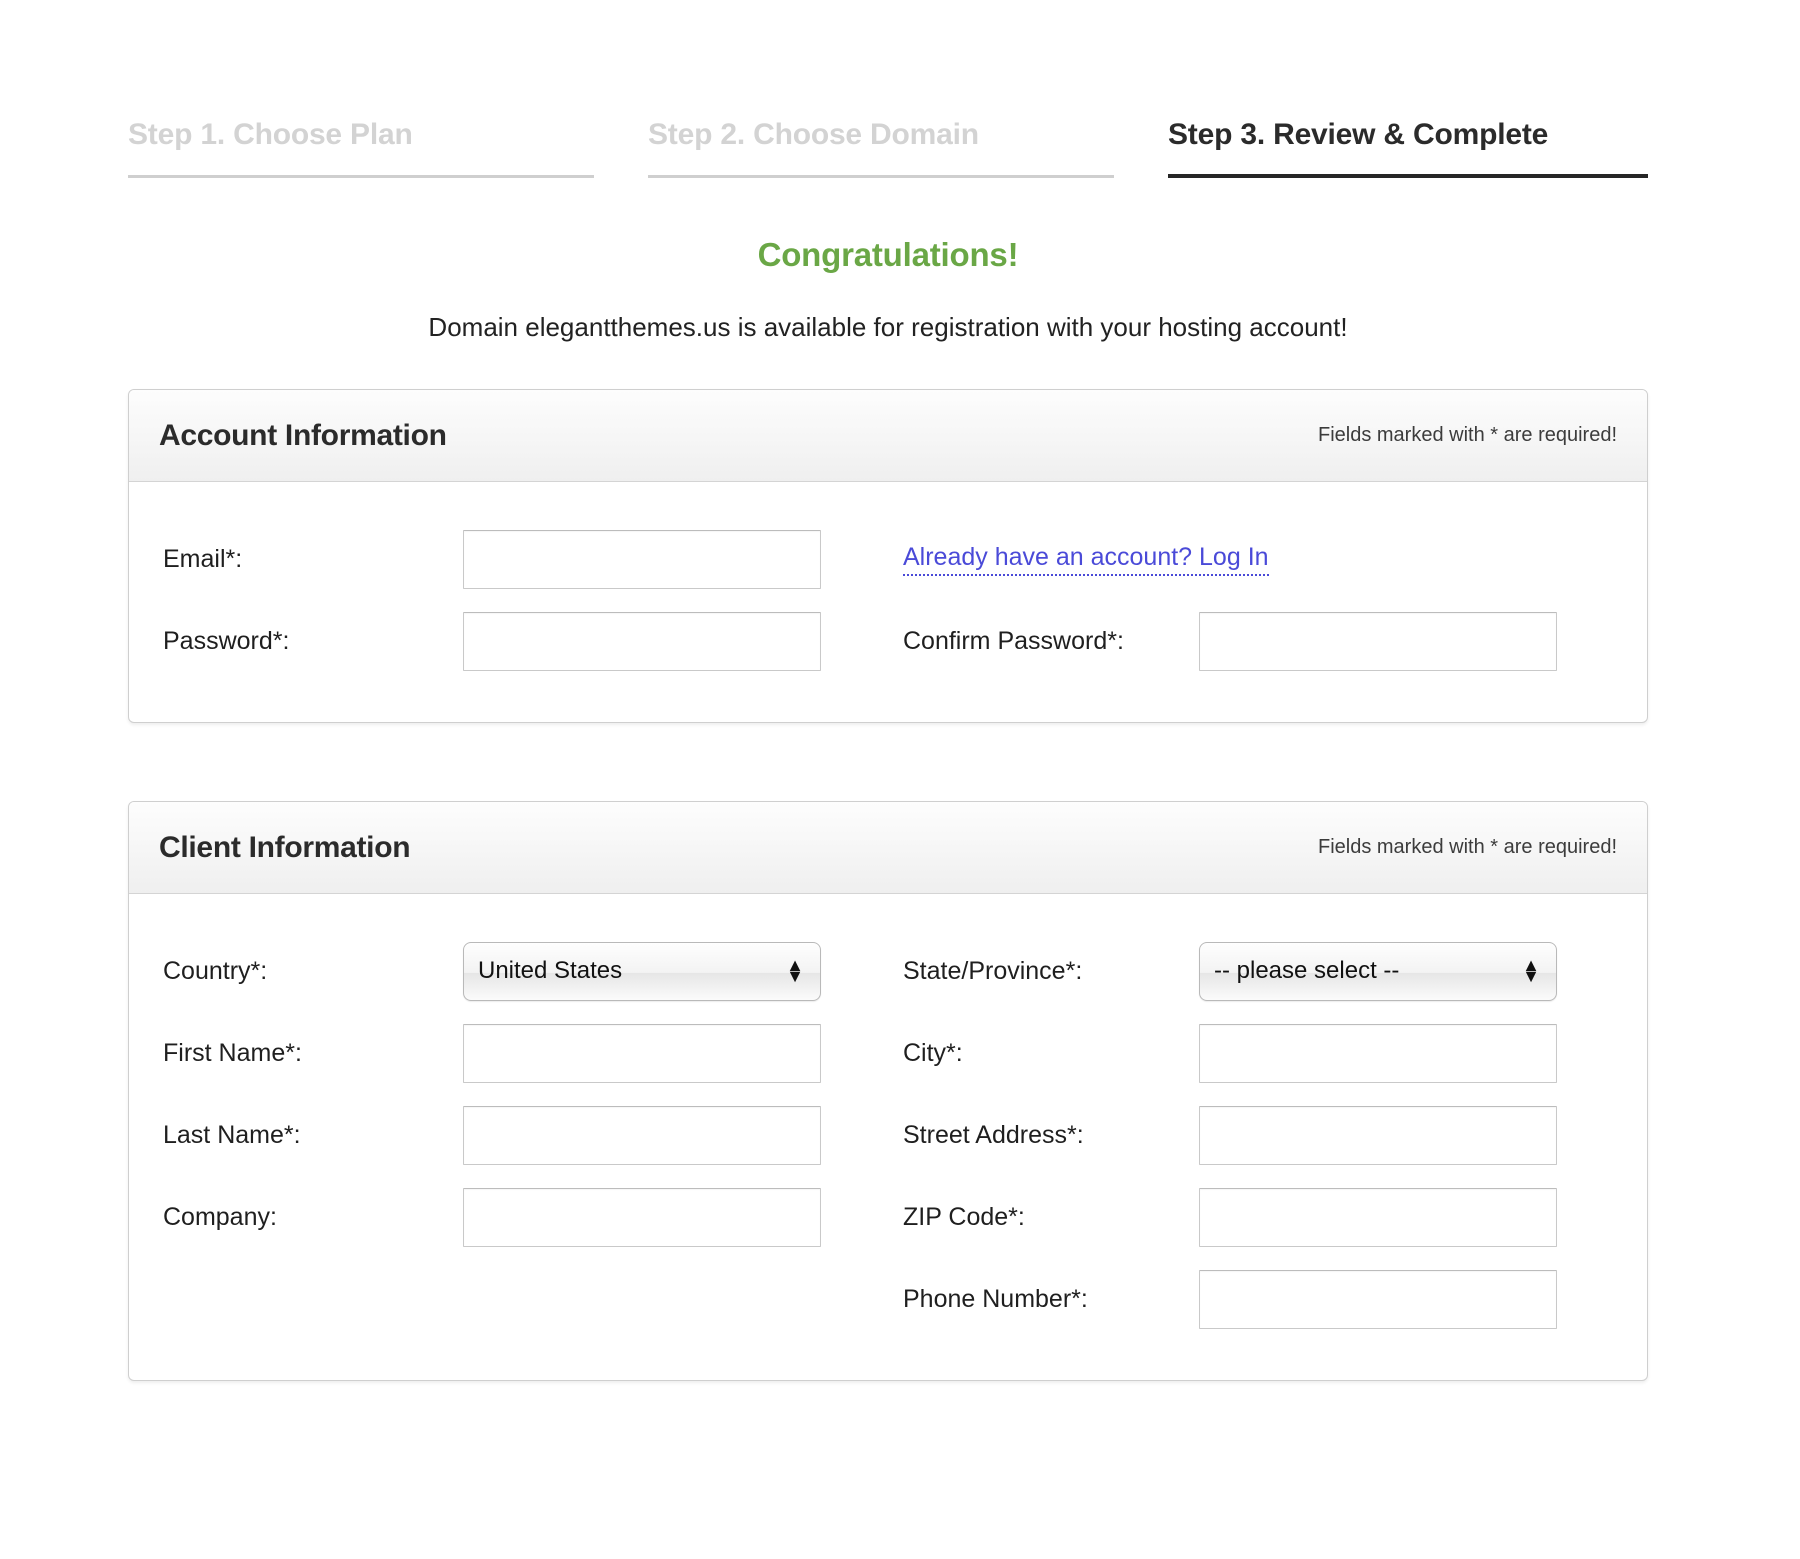  What do you see at coordinates (642, 559) in the screenshot?
I see `email-input` at bounding box center [642, 559].